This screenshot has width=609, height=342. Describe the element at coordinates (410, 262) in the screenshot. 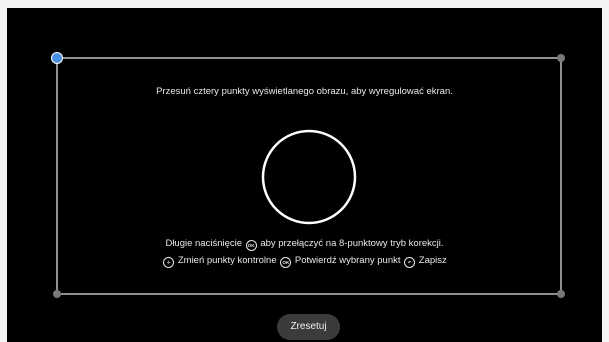

I see `back-save-icon: ↶` at that location.